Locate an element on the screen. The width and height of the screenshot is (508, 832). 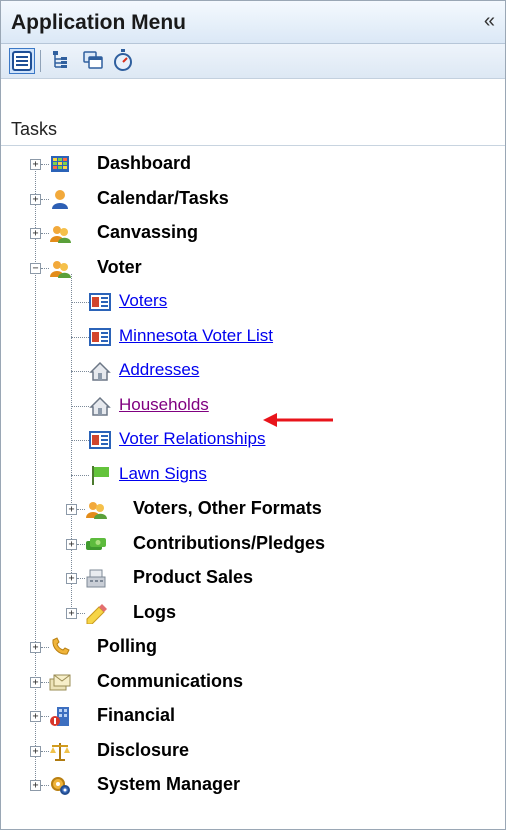
tree-item-voters-other-formats: + Voters, Other Formats is located at coordinates (241, 509).